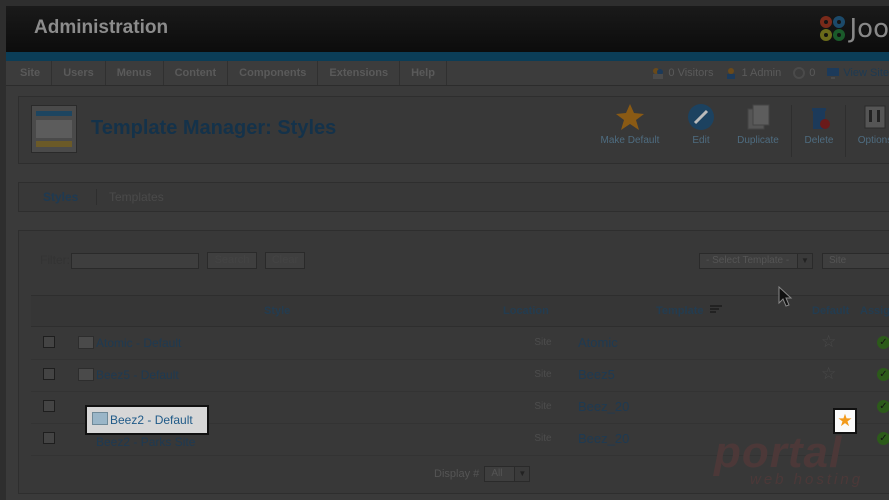  I want to click on portal-watermark: portal web hosting, so click(789, 458).